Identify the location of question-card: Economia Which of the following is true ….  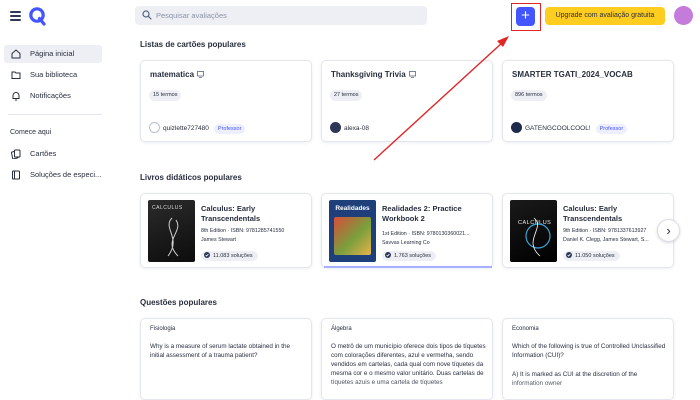
(588, 359).